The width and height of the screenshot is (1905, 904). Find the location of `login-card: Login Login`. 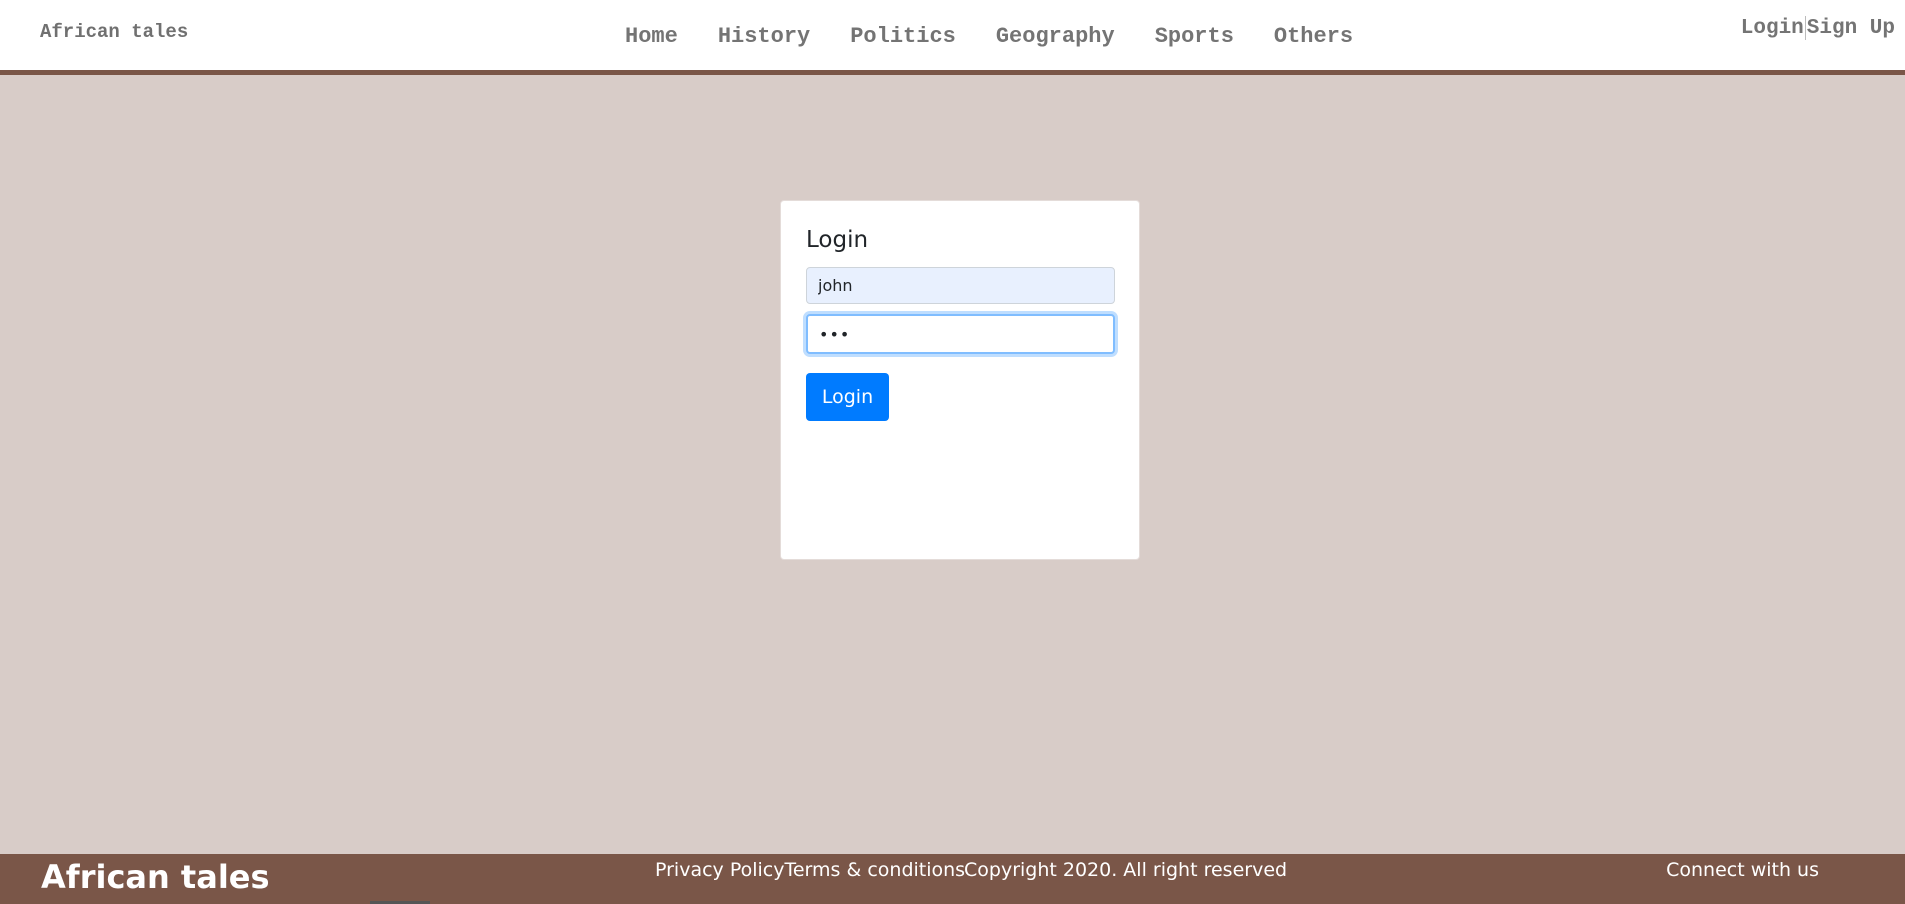

login-card: Login Login is located at coordinates (960, 380).